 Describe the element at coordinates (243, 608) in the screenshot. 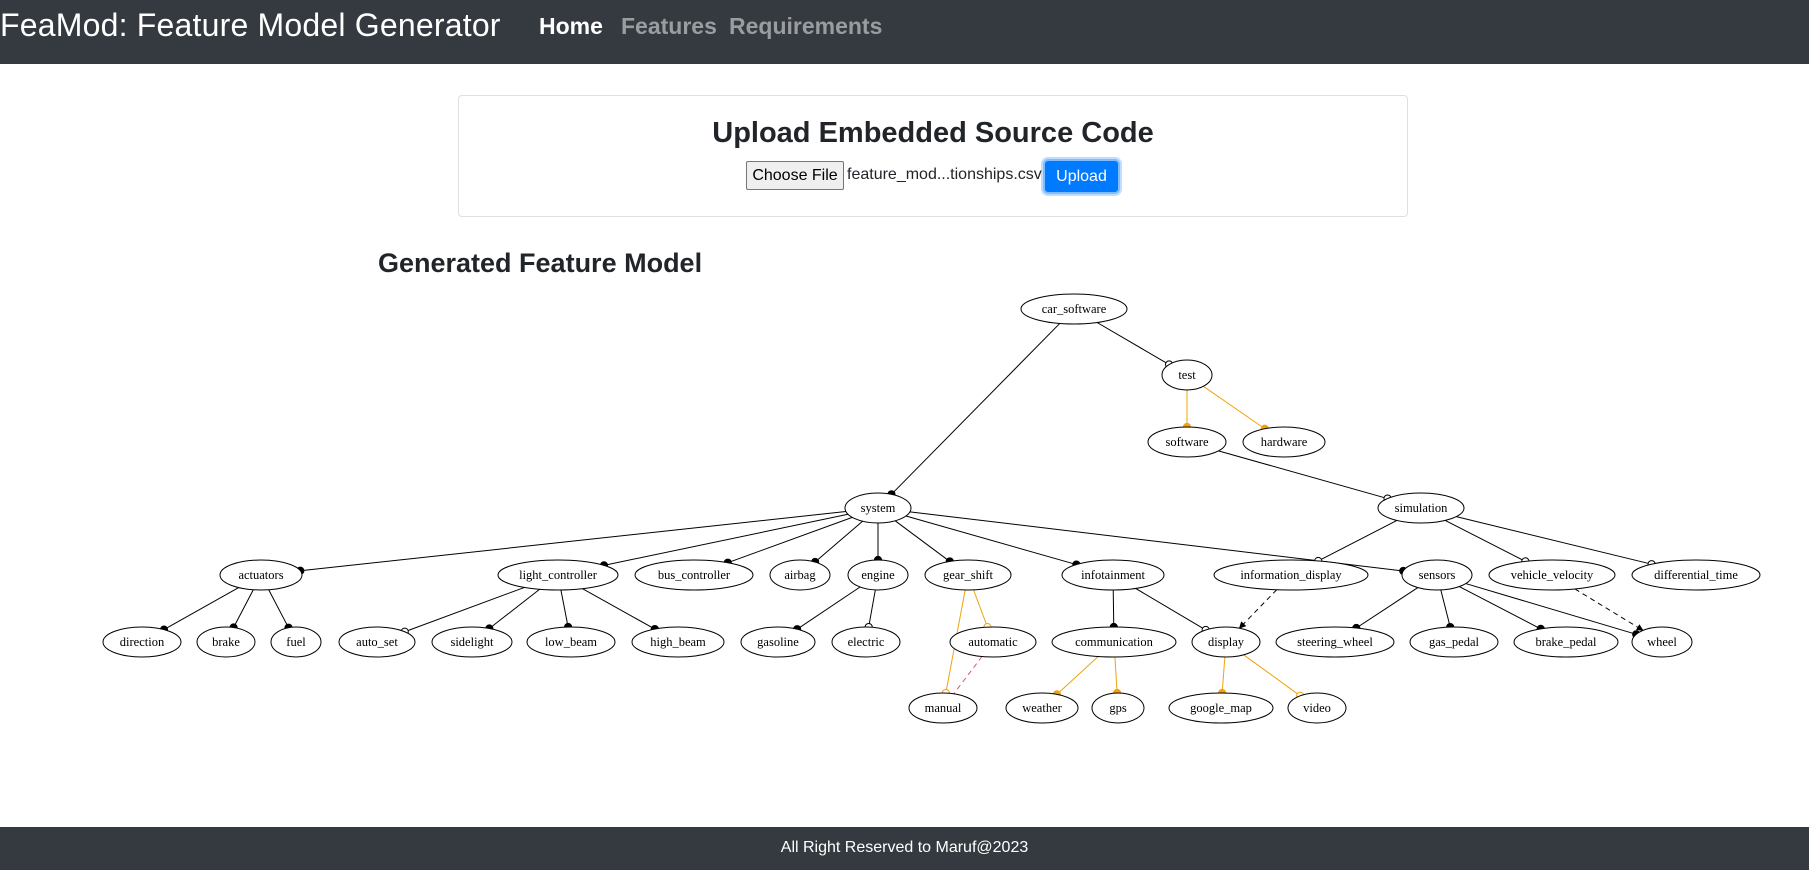

I see `edge-actuators-brake` at that location.